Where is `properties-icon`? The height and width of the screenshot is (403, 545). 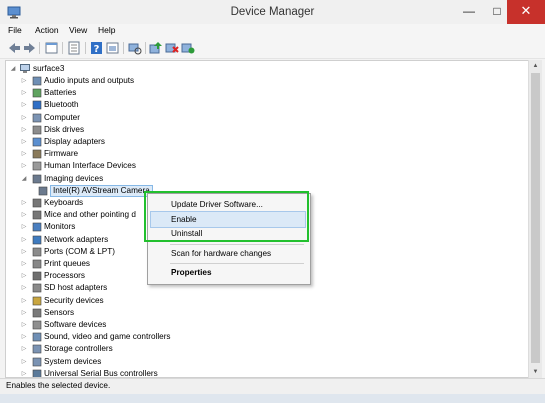 properties-icon is located at coordinates (74, 48).